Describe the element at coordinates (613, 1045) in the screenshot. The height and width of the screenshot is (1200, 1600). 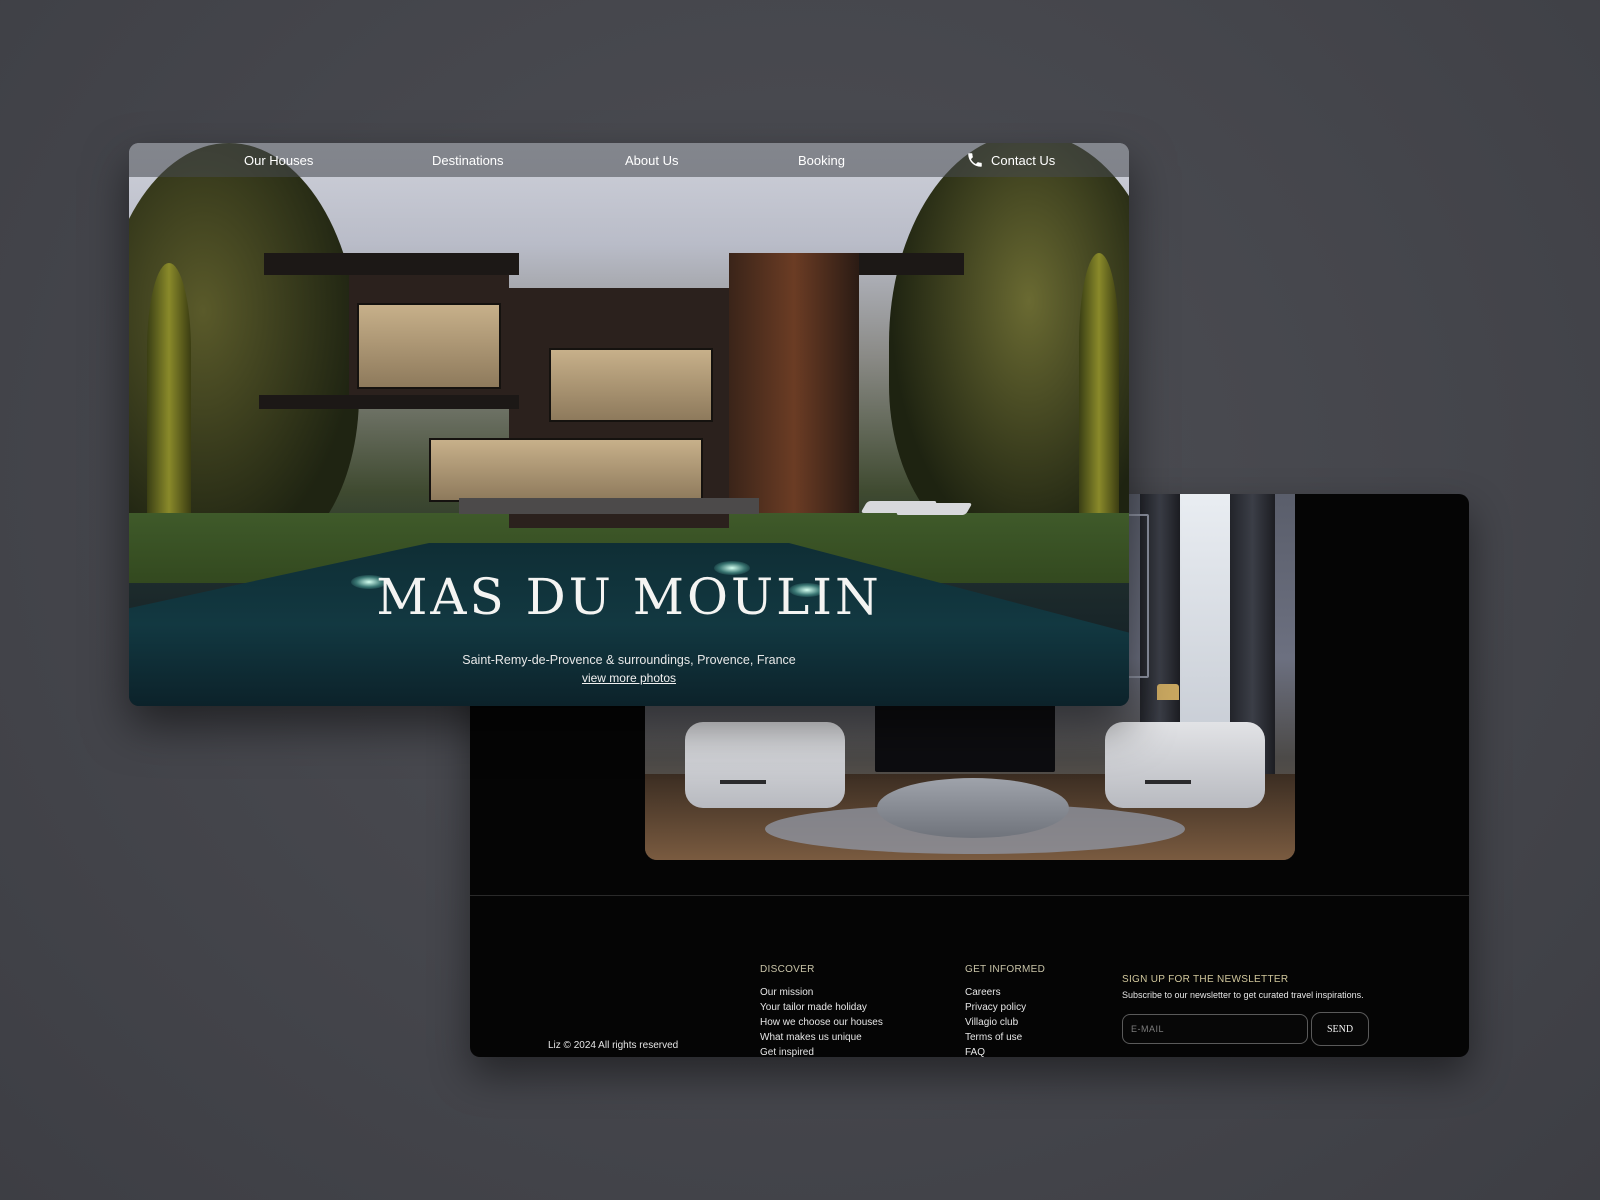
I see `copyright-text: Liz © 2024 All rights reserved` at that location.